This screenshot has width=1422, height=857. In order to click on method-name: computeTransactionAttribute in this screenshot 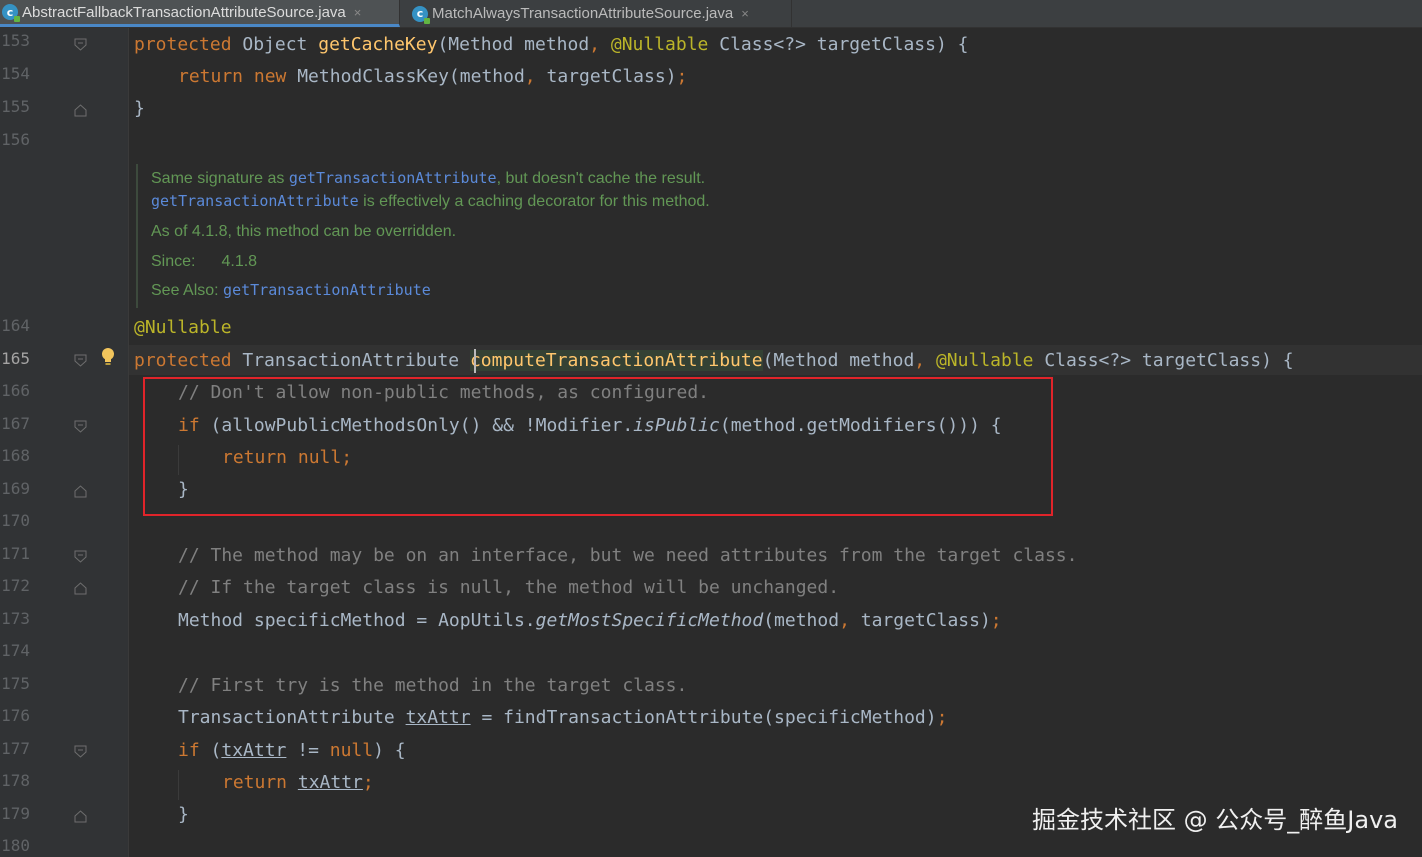, I will do `click(616, 360)`.